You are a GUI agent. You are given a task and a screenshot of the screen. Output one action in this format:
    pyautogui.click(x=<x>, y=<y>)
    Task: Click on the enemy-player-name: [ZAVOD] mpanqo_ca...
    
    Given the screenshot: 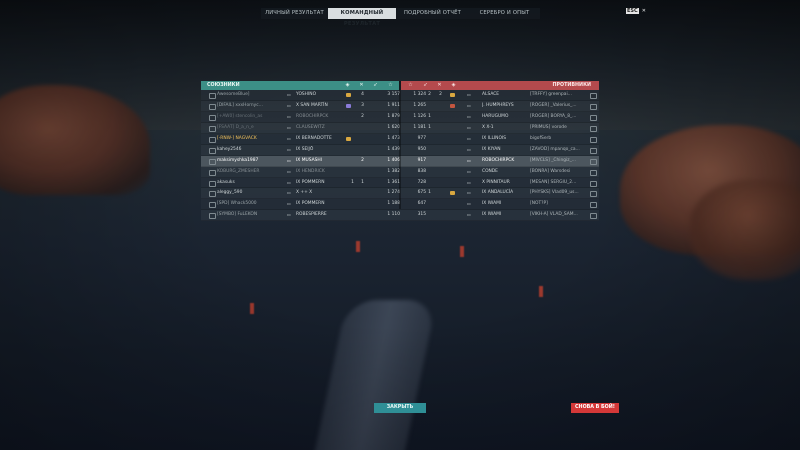 What is the action you would take?
    pyautogui.click(x=559, y=150)
    